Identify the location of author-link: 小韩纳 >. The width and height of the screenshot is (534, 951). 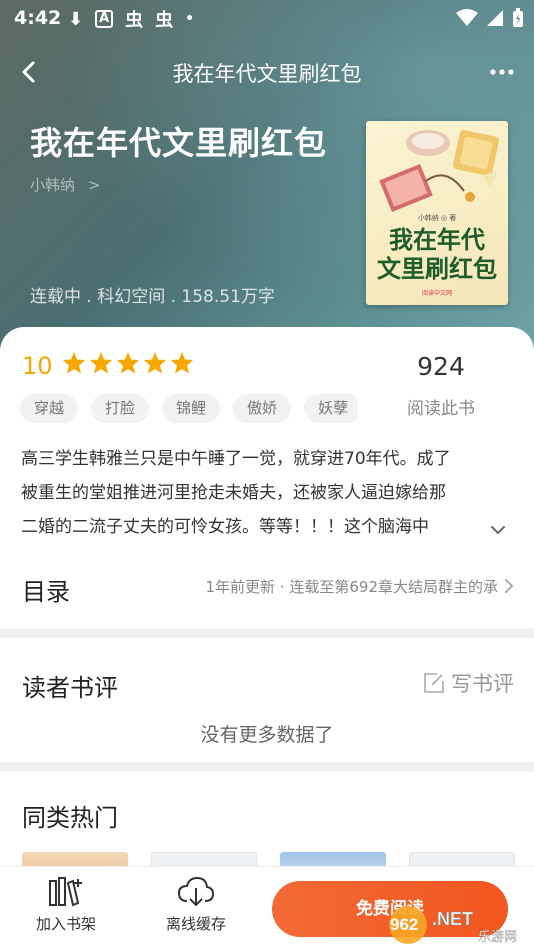
(65, 184).